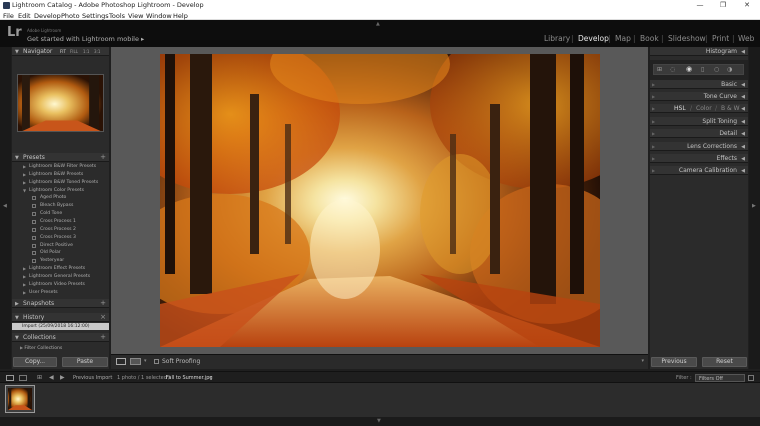  I want to click on filmstrip-source: Previous Import, so click(92, 378).